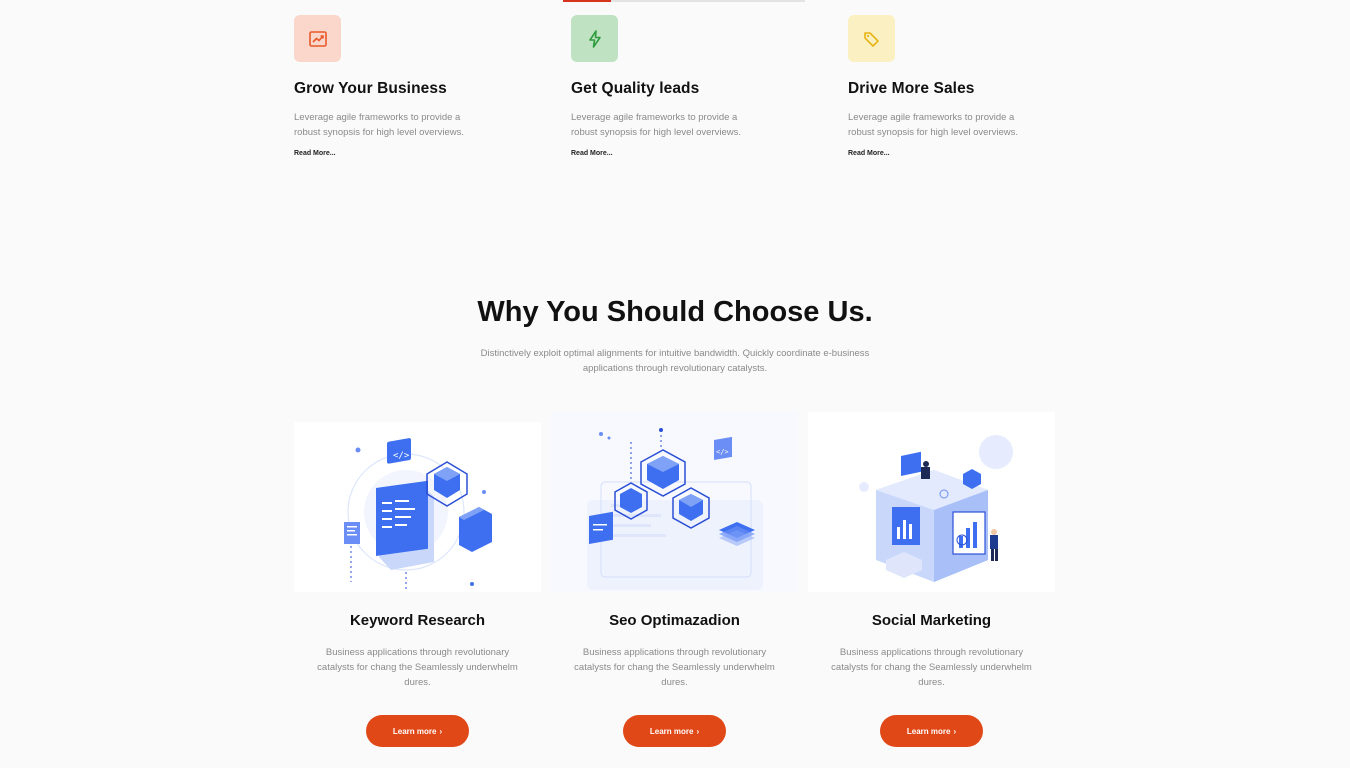 The height and width of the screenshot is (768, 1350). Describe the element at coordinates (674, 620) in the screenshot. I see `card-title: Seo Optimazadion` at that location.